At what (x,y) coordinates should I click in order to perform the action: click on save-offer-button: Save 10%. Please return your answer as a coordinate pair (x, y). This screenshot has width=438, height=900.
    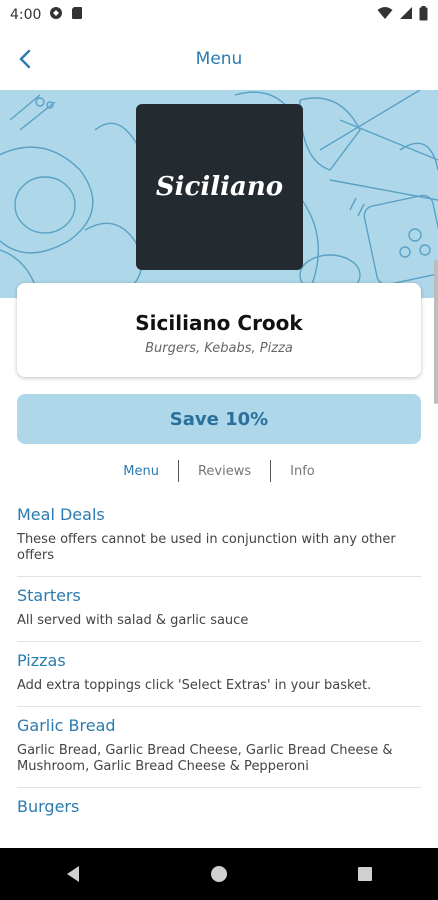
    Looking at the image, I should click on (219, 419).